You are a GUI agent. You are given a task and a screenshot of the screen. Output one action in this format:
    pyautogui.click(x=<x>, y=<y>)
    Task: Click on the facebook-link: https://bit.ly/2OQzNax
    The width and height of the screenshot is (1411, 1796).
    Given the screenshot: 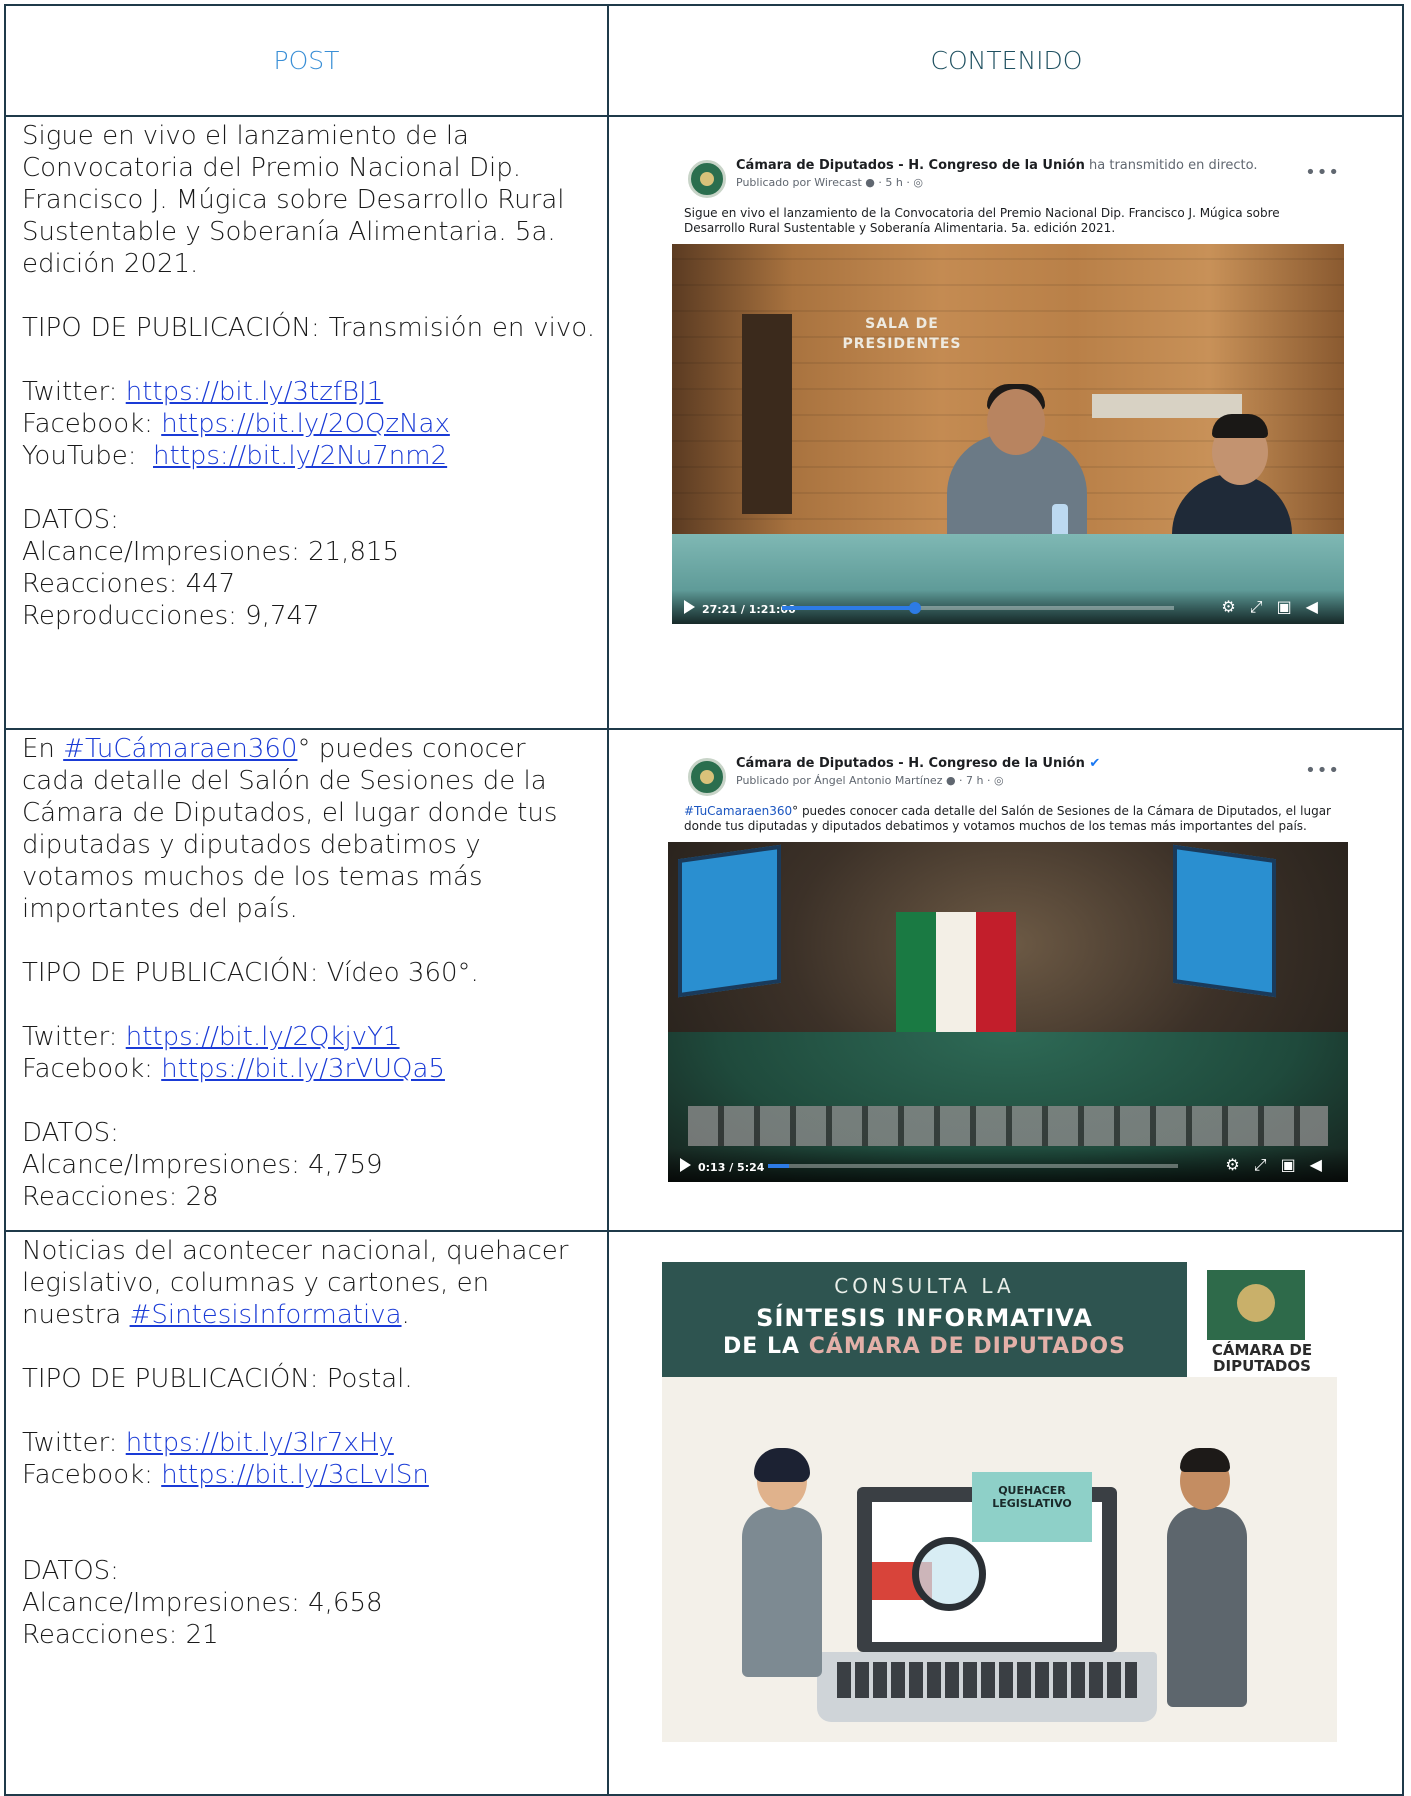 What is the action you would take?
    pyautogui.click(x=305, y=424)
    